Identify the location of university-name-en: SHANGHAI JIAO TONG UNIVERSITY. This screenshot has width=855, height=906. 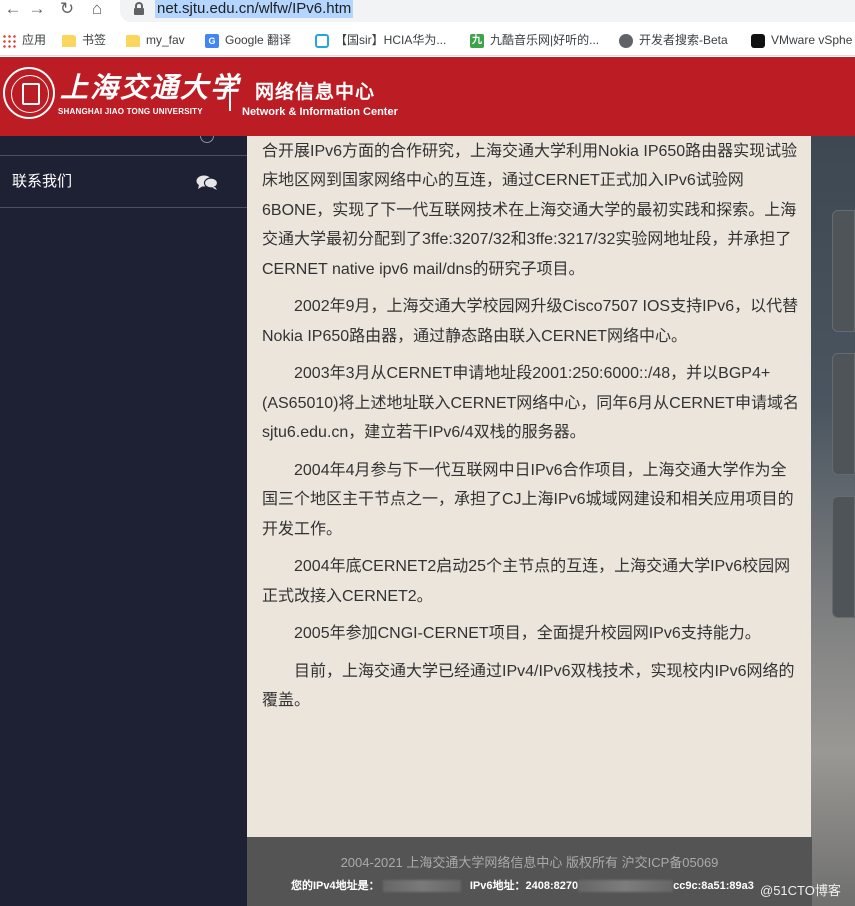
(130, 111).